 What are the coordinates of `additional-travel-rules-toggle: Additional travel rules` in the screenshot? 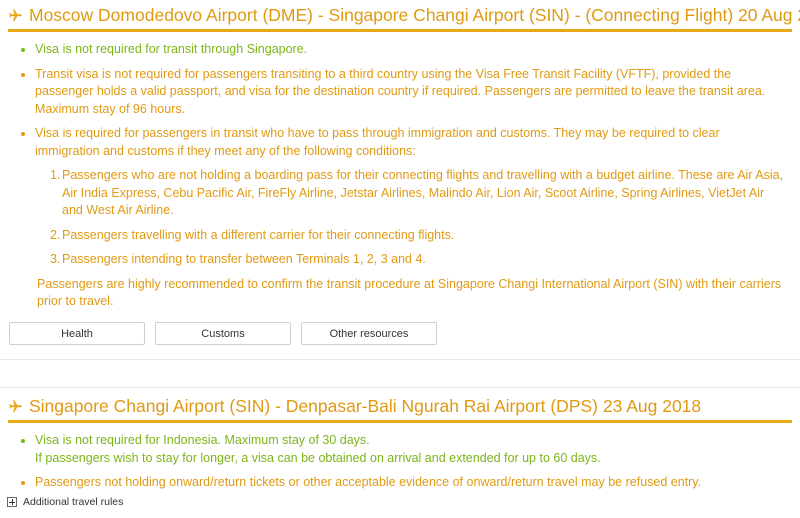 It's located at (65, 502).